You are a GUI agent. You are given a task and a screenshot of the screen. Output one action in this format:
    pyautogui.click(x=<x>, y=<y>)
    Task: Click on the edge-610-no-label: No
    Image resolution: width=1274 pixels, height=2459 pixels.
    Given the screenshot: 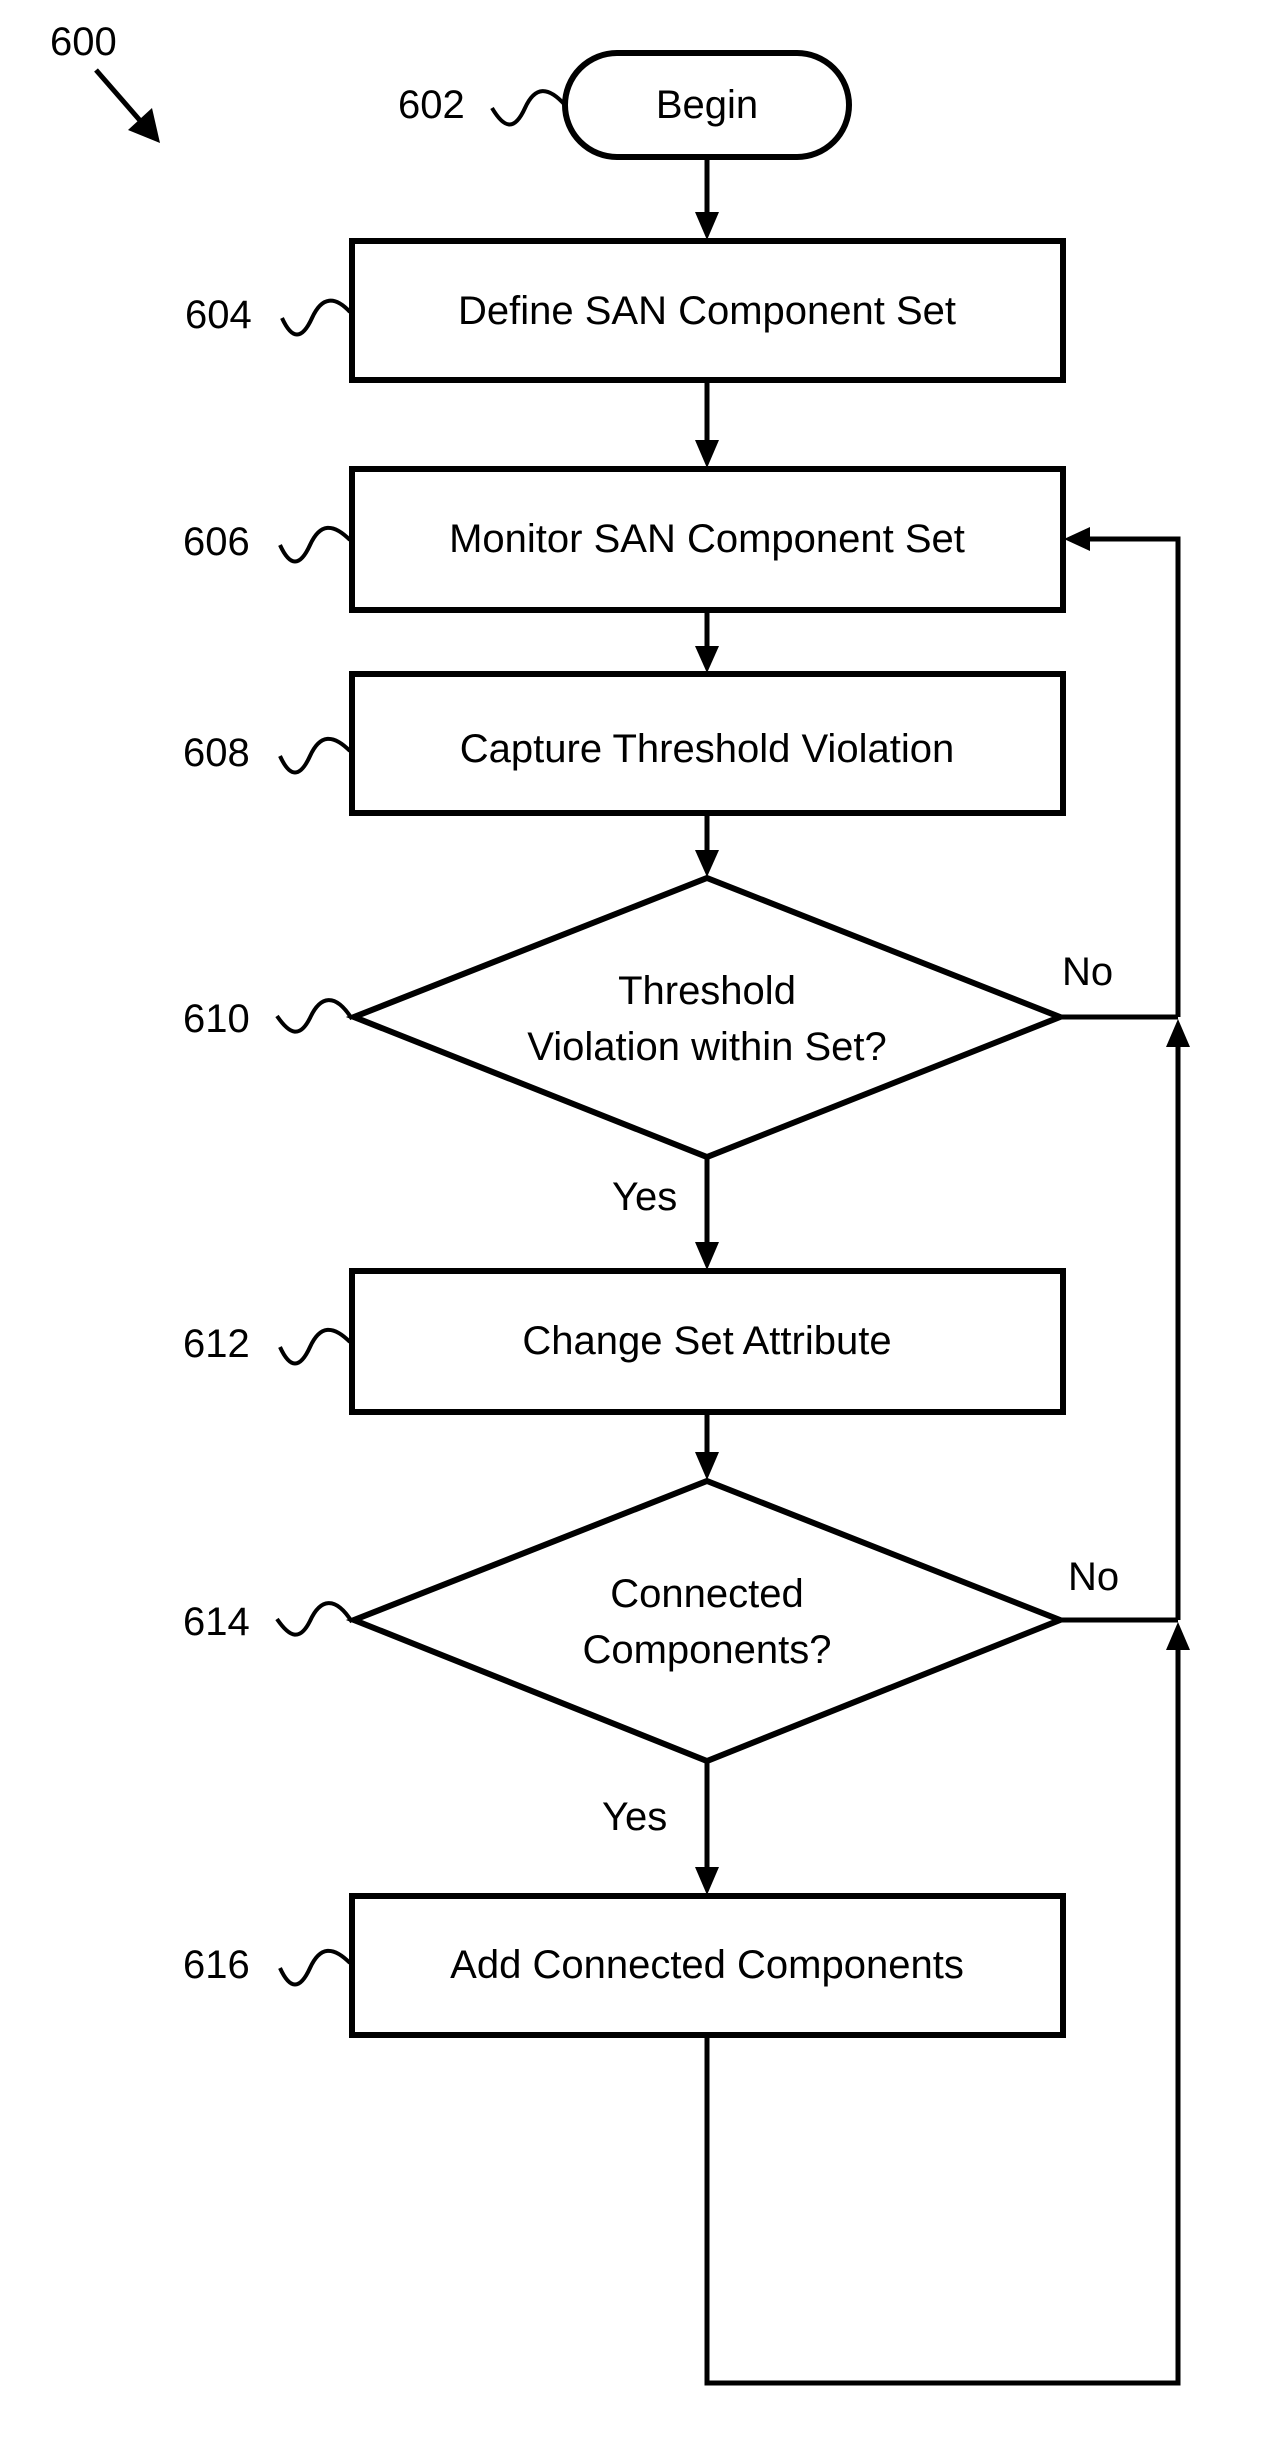 What is the action you would take?
    pyautogui.click(x=1087, y=972)
    